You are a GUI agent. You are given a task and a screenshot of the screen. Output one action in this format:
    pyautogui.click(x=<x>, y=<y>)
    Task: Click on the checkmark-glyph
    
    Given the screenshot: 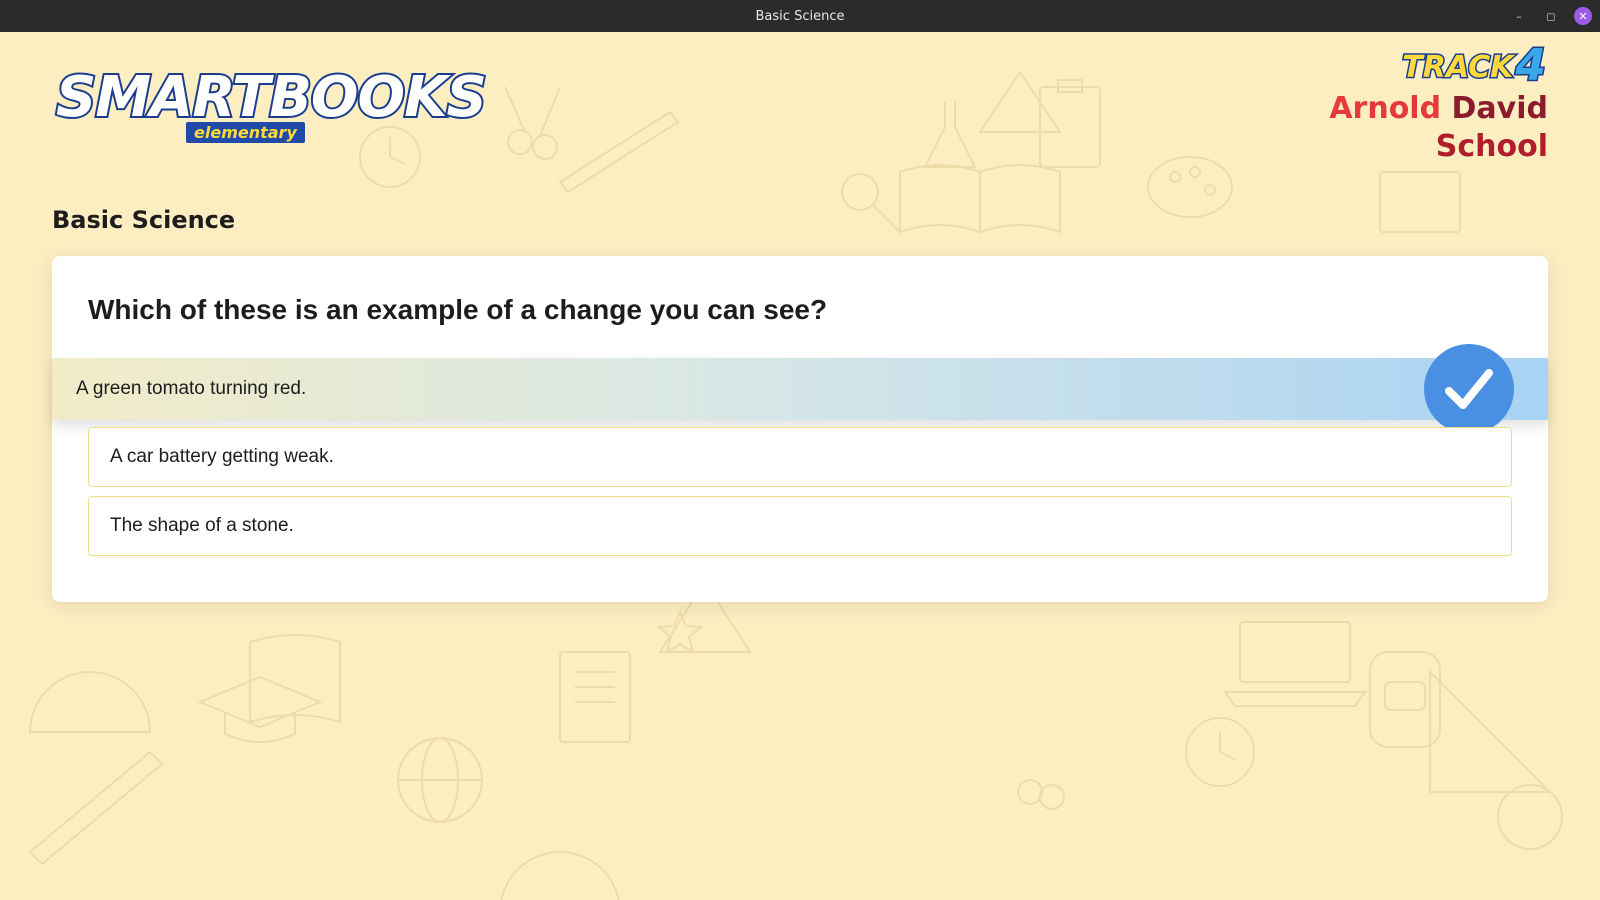 What is the action you would take?
    pyautogui.click(x=1469, y=389)
    